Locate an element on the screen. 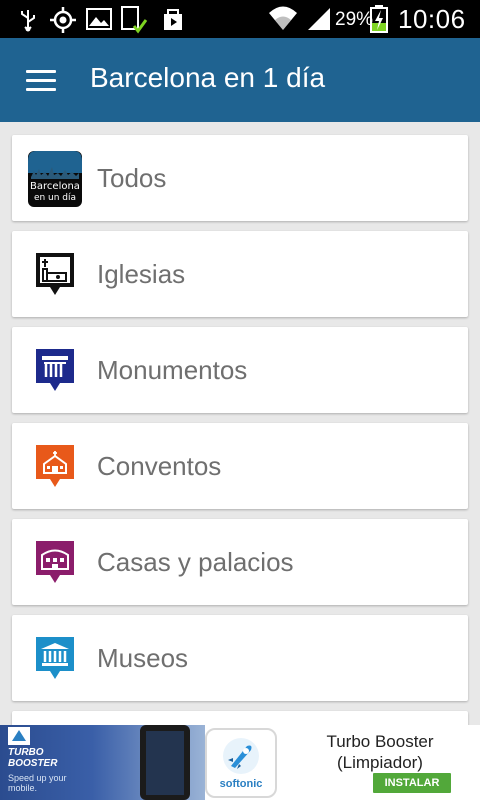 This screenshot has width=480, height=800. rocket-icon is located at coordinates (241, 756).